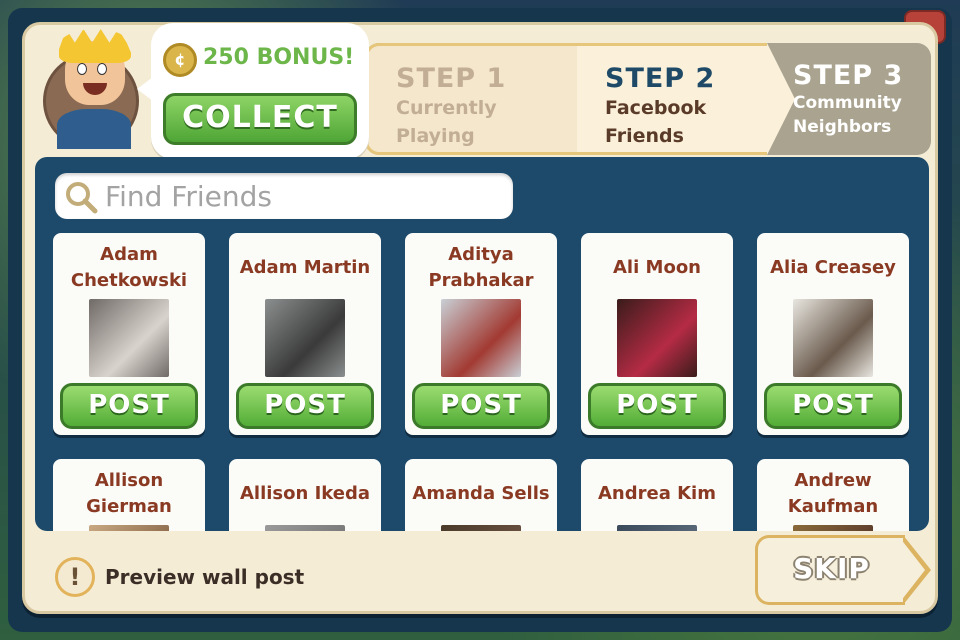 This screenshot has height=640, width=960. I want to click on friend-card: Alia Creasey POST, so click(833, 334).